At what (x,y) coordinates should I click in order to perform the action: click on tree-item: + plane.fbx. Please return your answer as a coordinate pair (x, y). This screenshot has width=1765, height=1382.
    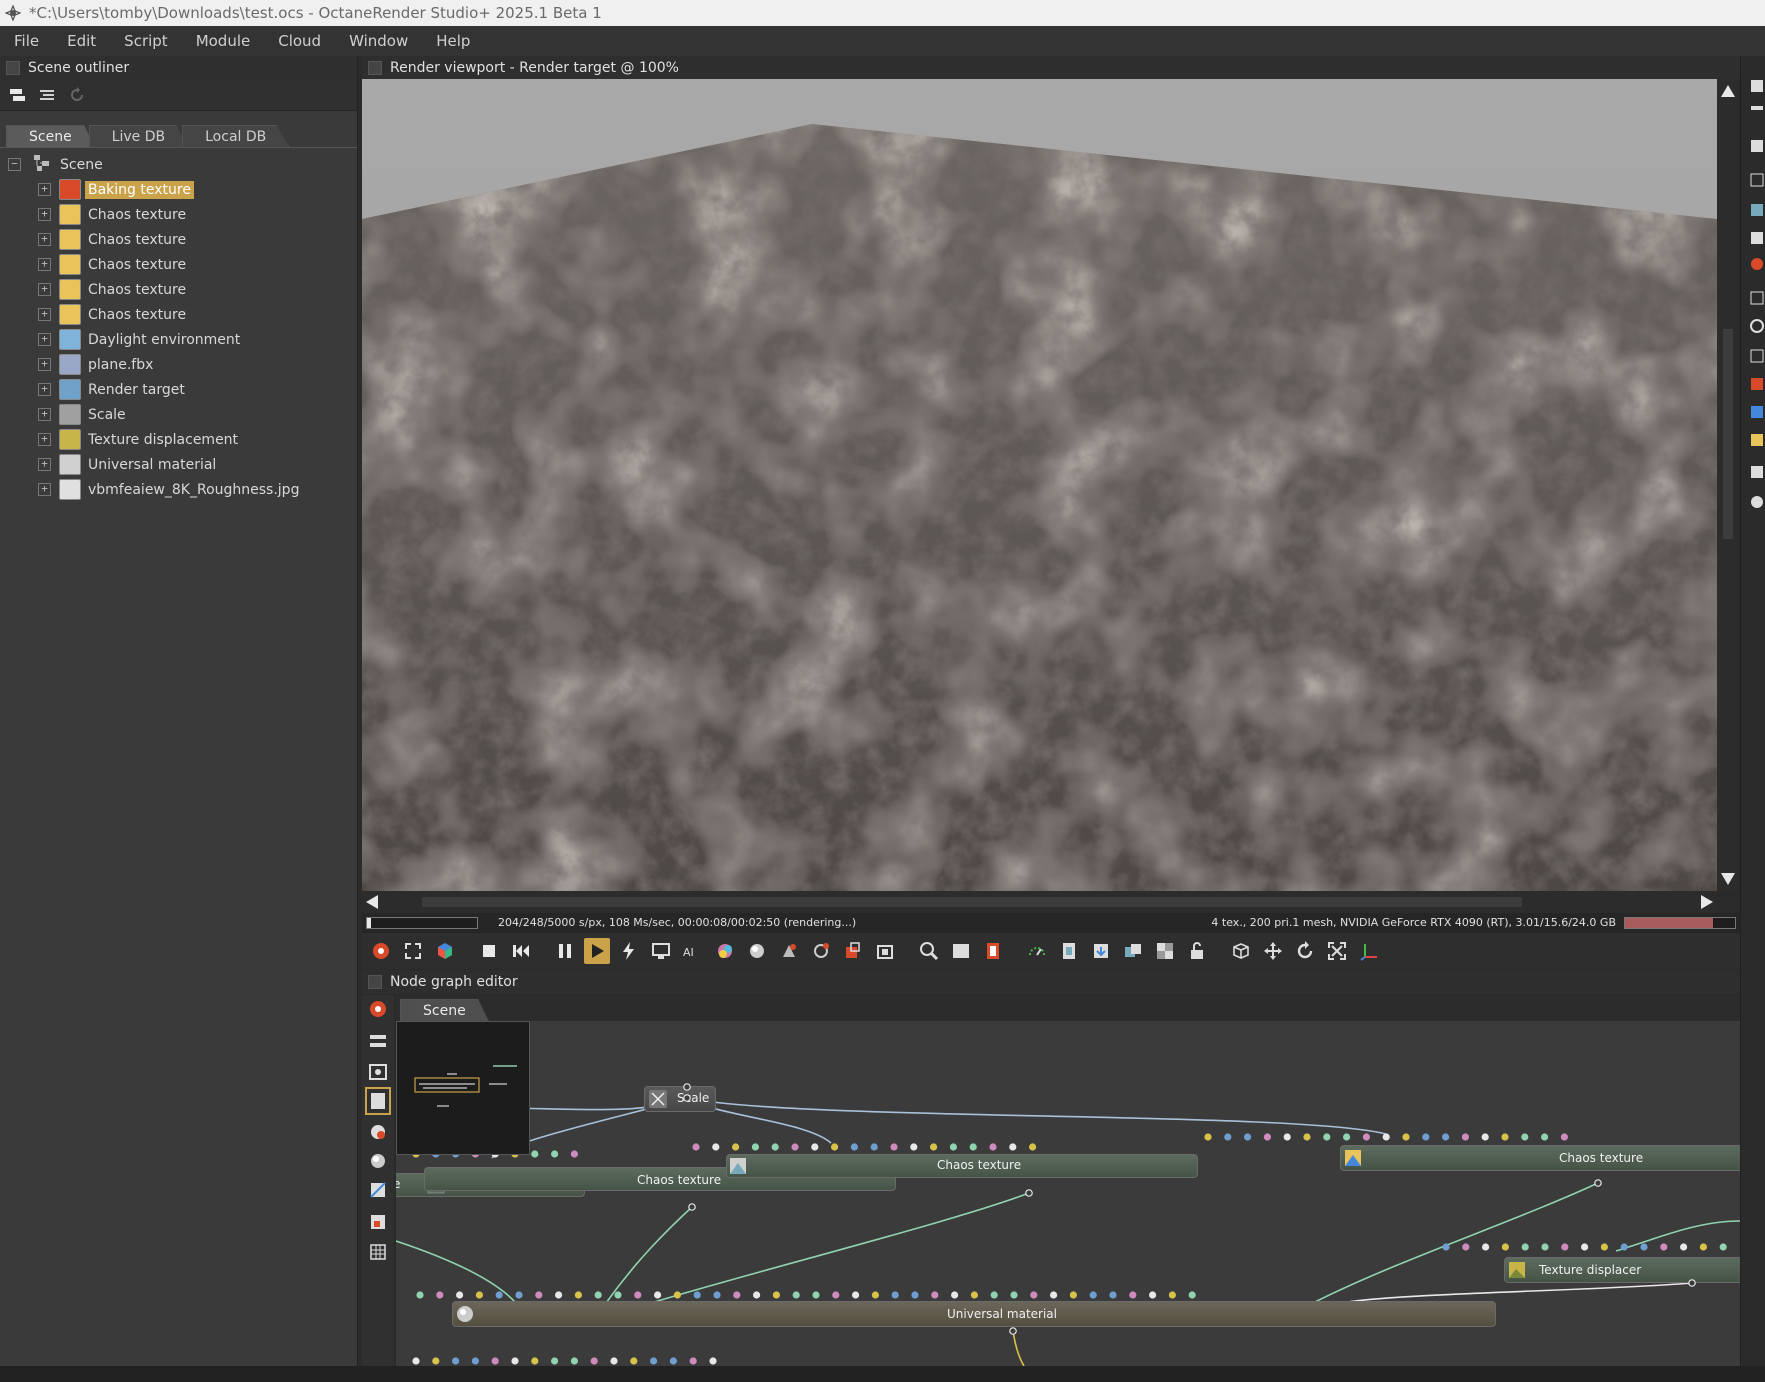
    Looking at the image, I should click on (178, 364).